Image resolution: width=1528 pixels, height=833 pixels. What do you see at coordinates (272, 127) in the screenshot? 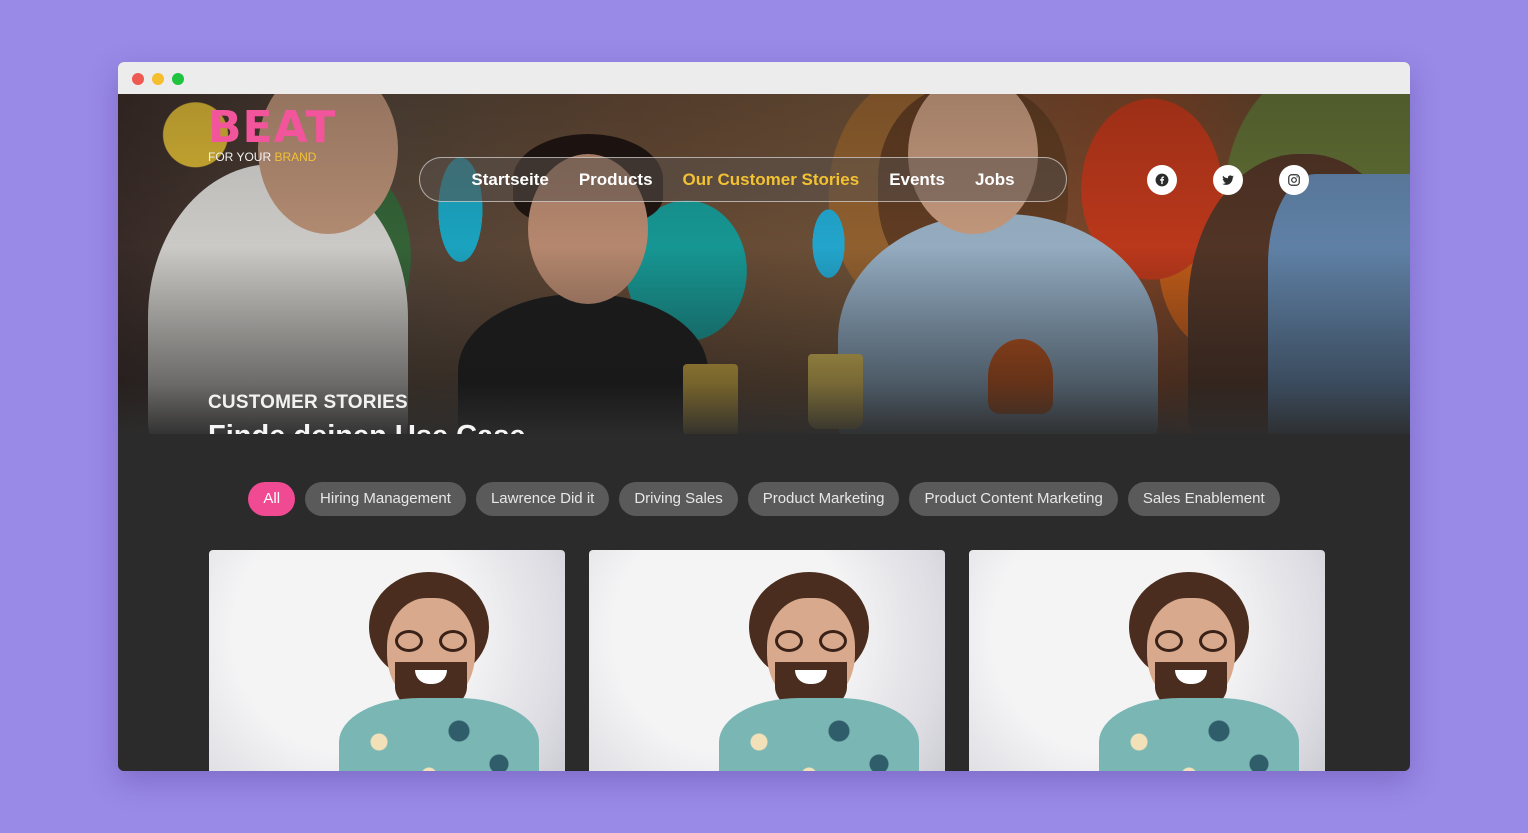
I see `logo-wordmark: BEAT` at bounding box center [272, 127].